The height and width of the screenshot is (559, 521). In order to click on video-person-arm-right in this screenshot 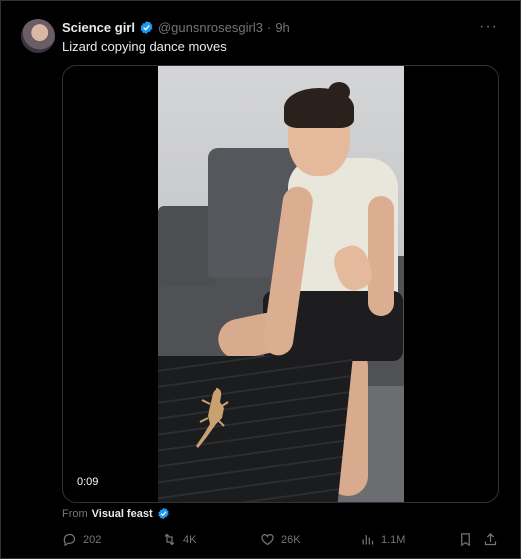, I will do `click(381, 256)`.